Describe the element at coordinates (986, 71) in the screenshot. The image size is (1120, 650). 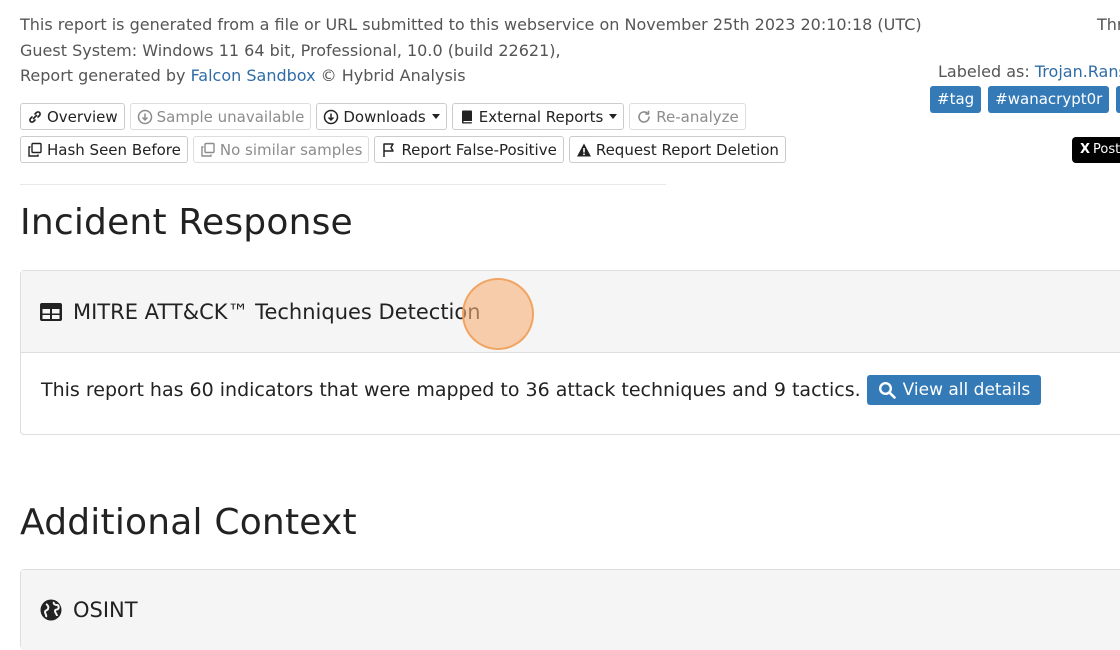
I see `labeled-as-prefix: Labeled as:` at that location.